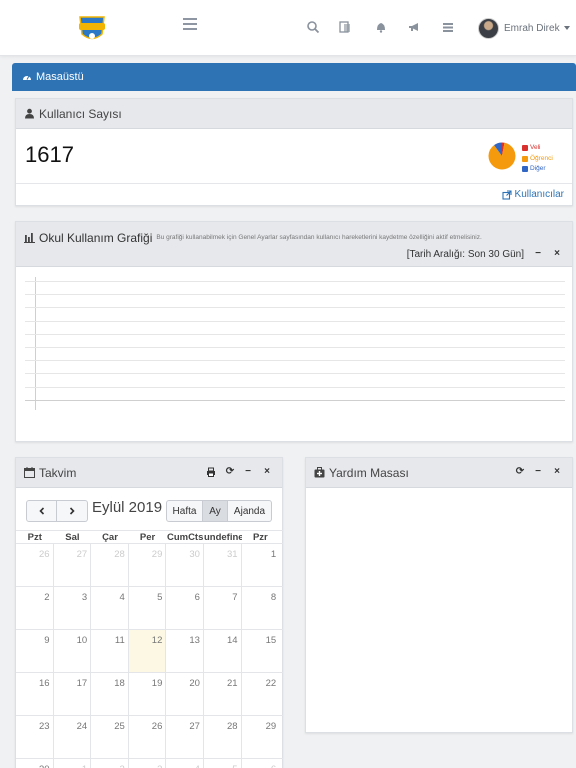 The width and height of the screenshot is (576, 768). Describe the element at coordinates (488, 28) in the screenshot. I see `avatar` at that location.